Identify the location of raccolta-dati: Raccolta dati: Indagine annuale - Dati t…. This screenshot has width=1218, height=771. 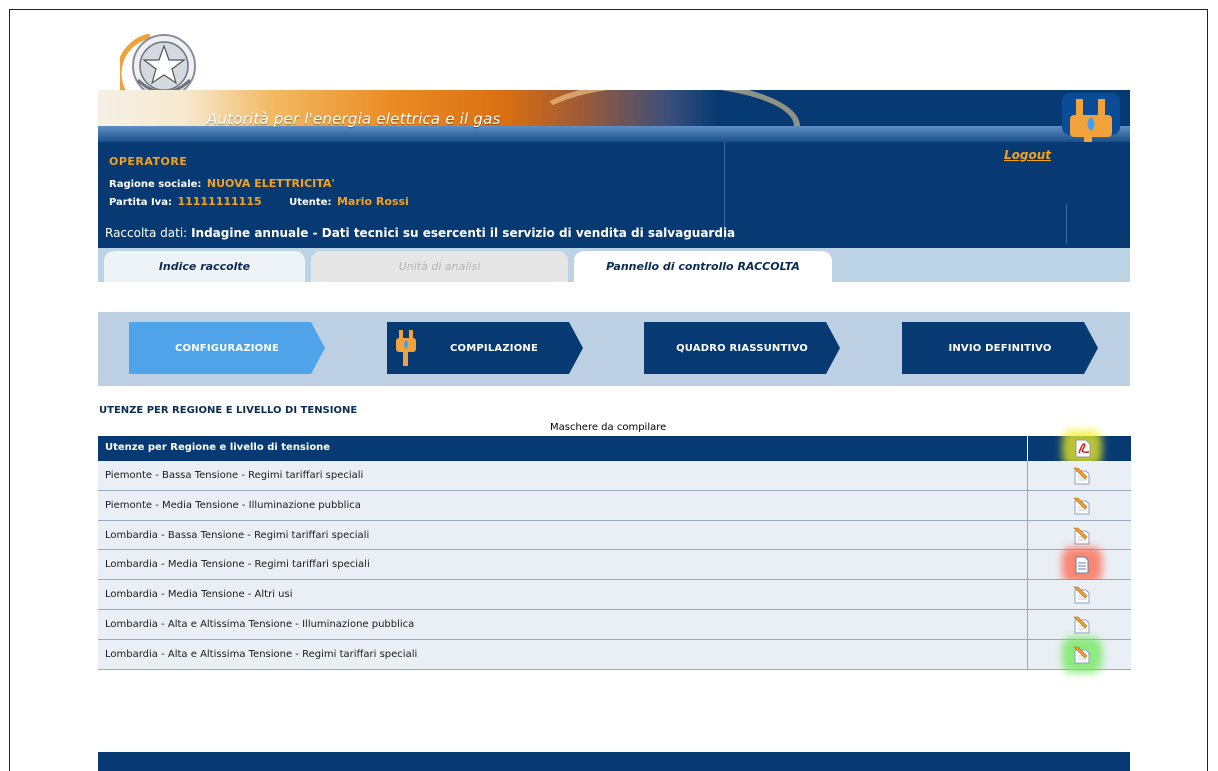
(420, 233).